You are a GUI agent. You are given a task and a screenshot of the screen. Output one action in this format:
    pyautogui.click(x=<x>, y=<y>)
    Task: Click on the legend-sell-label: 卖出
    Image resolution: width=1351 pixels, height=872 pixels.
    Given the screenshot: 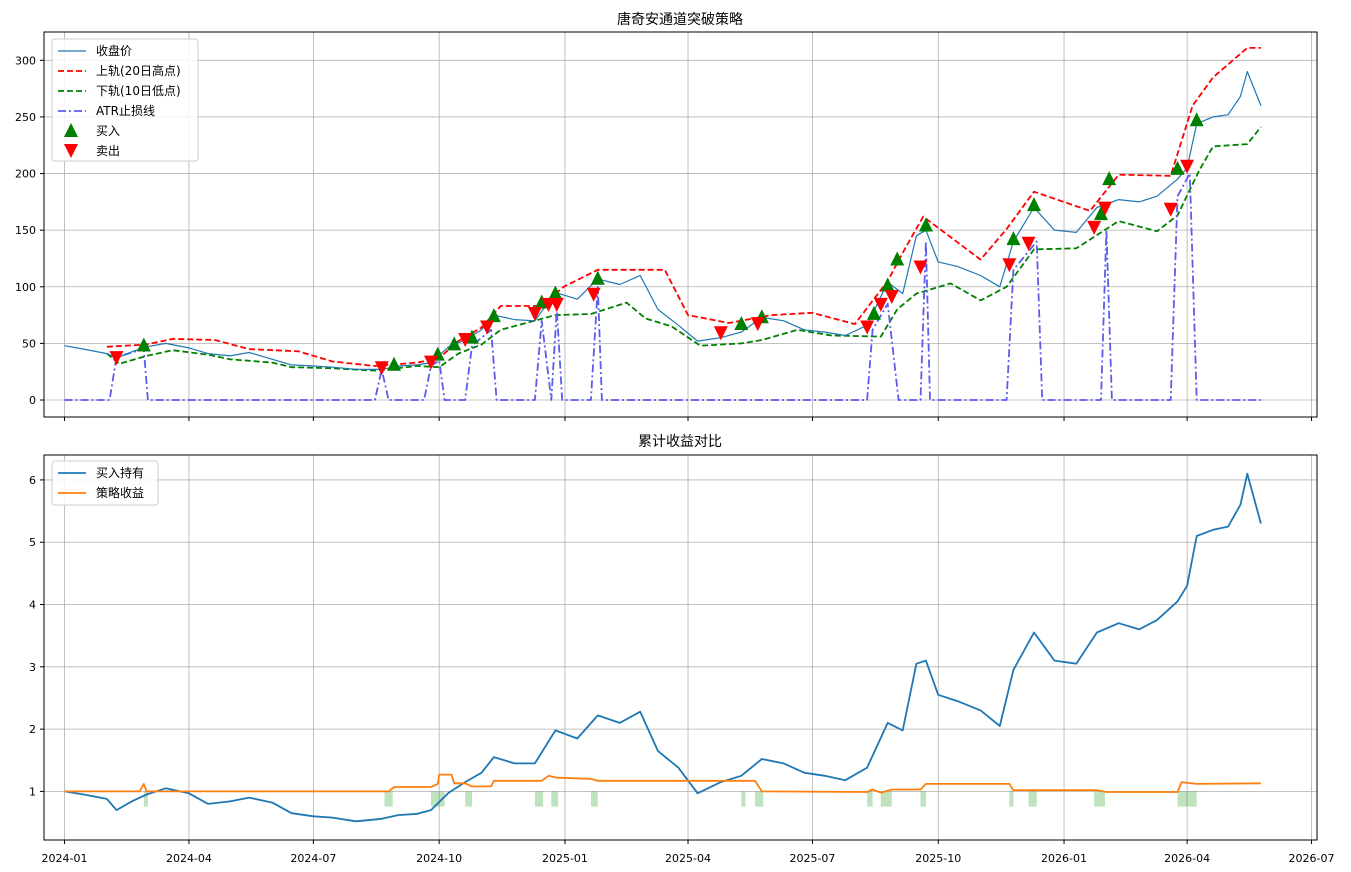 What is the action you would take?
    pyautogui.click(x=108, y=151)
    